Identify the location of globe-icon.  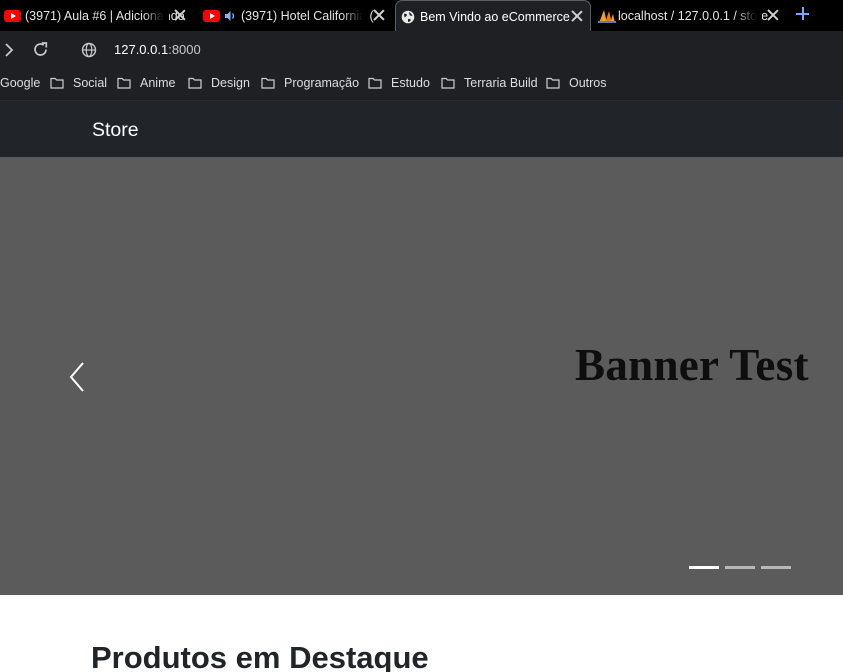
(408, 16).